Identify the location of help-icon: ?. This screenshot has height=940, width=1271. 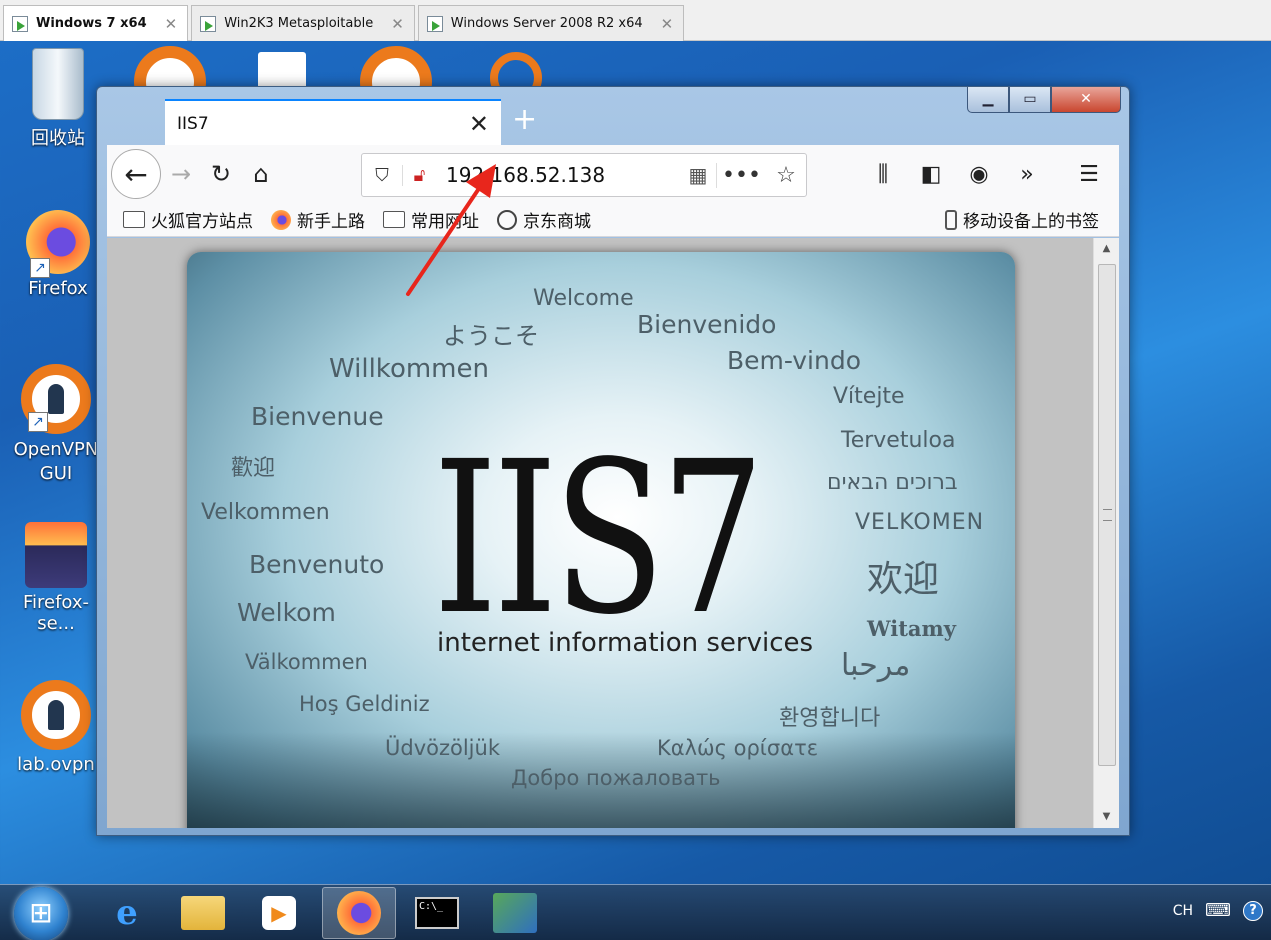
(1253, 910).